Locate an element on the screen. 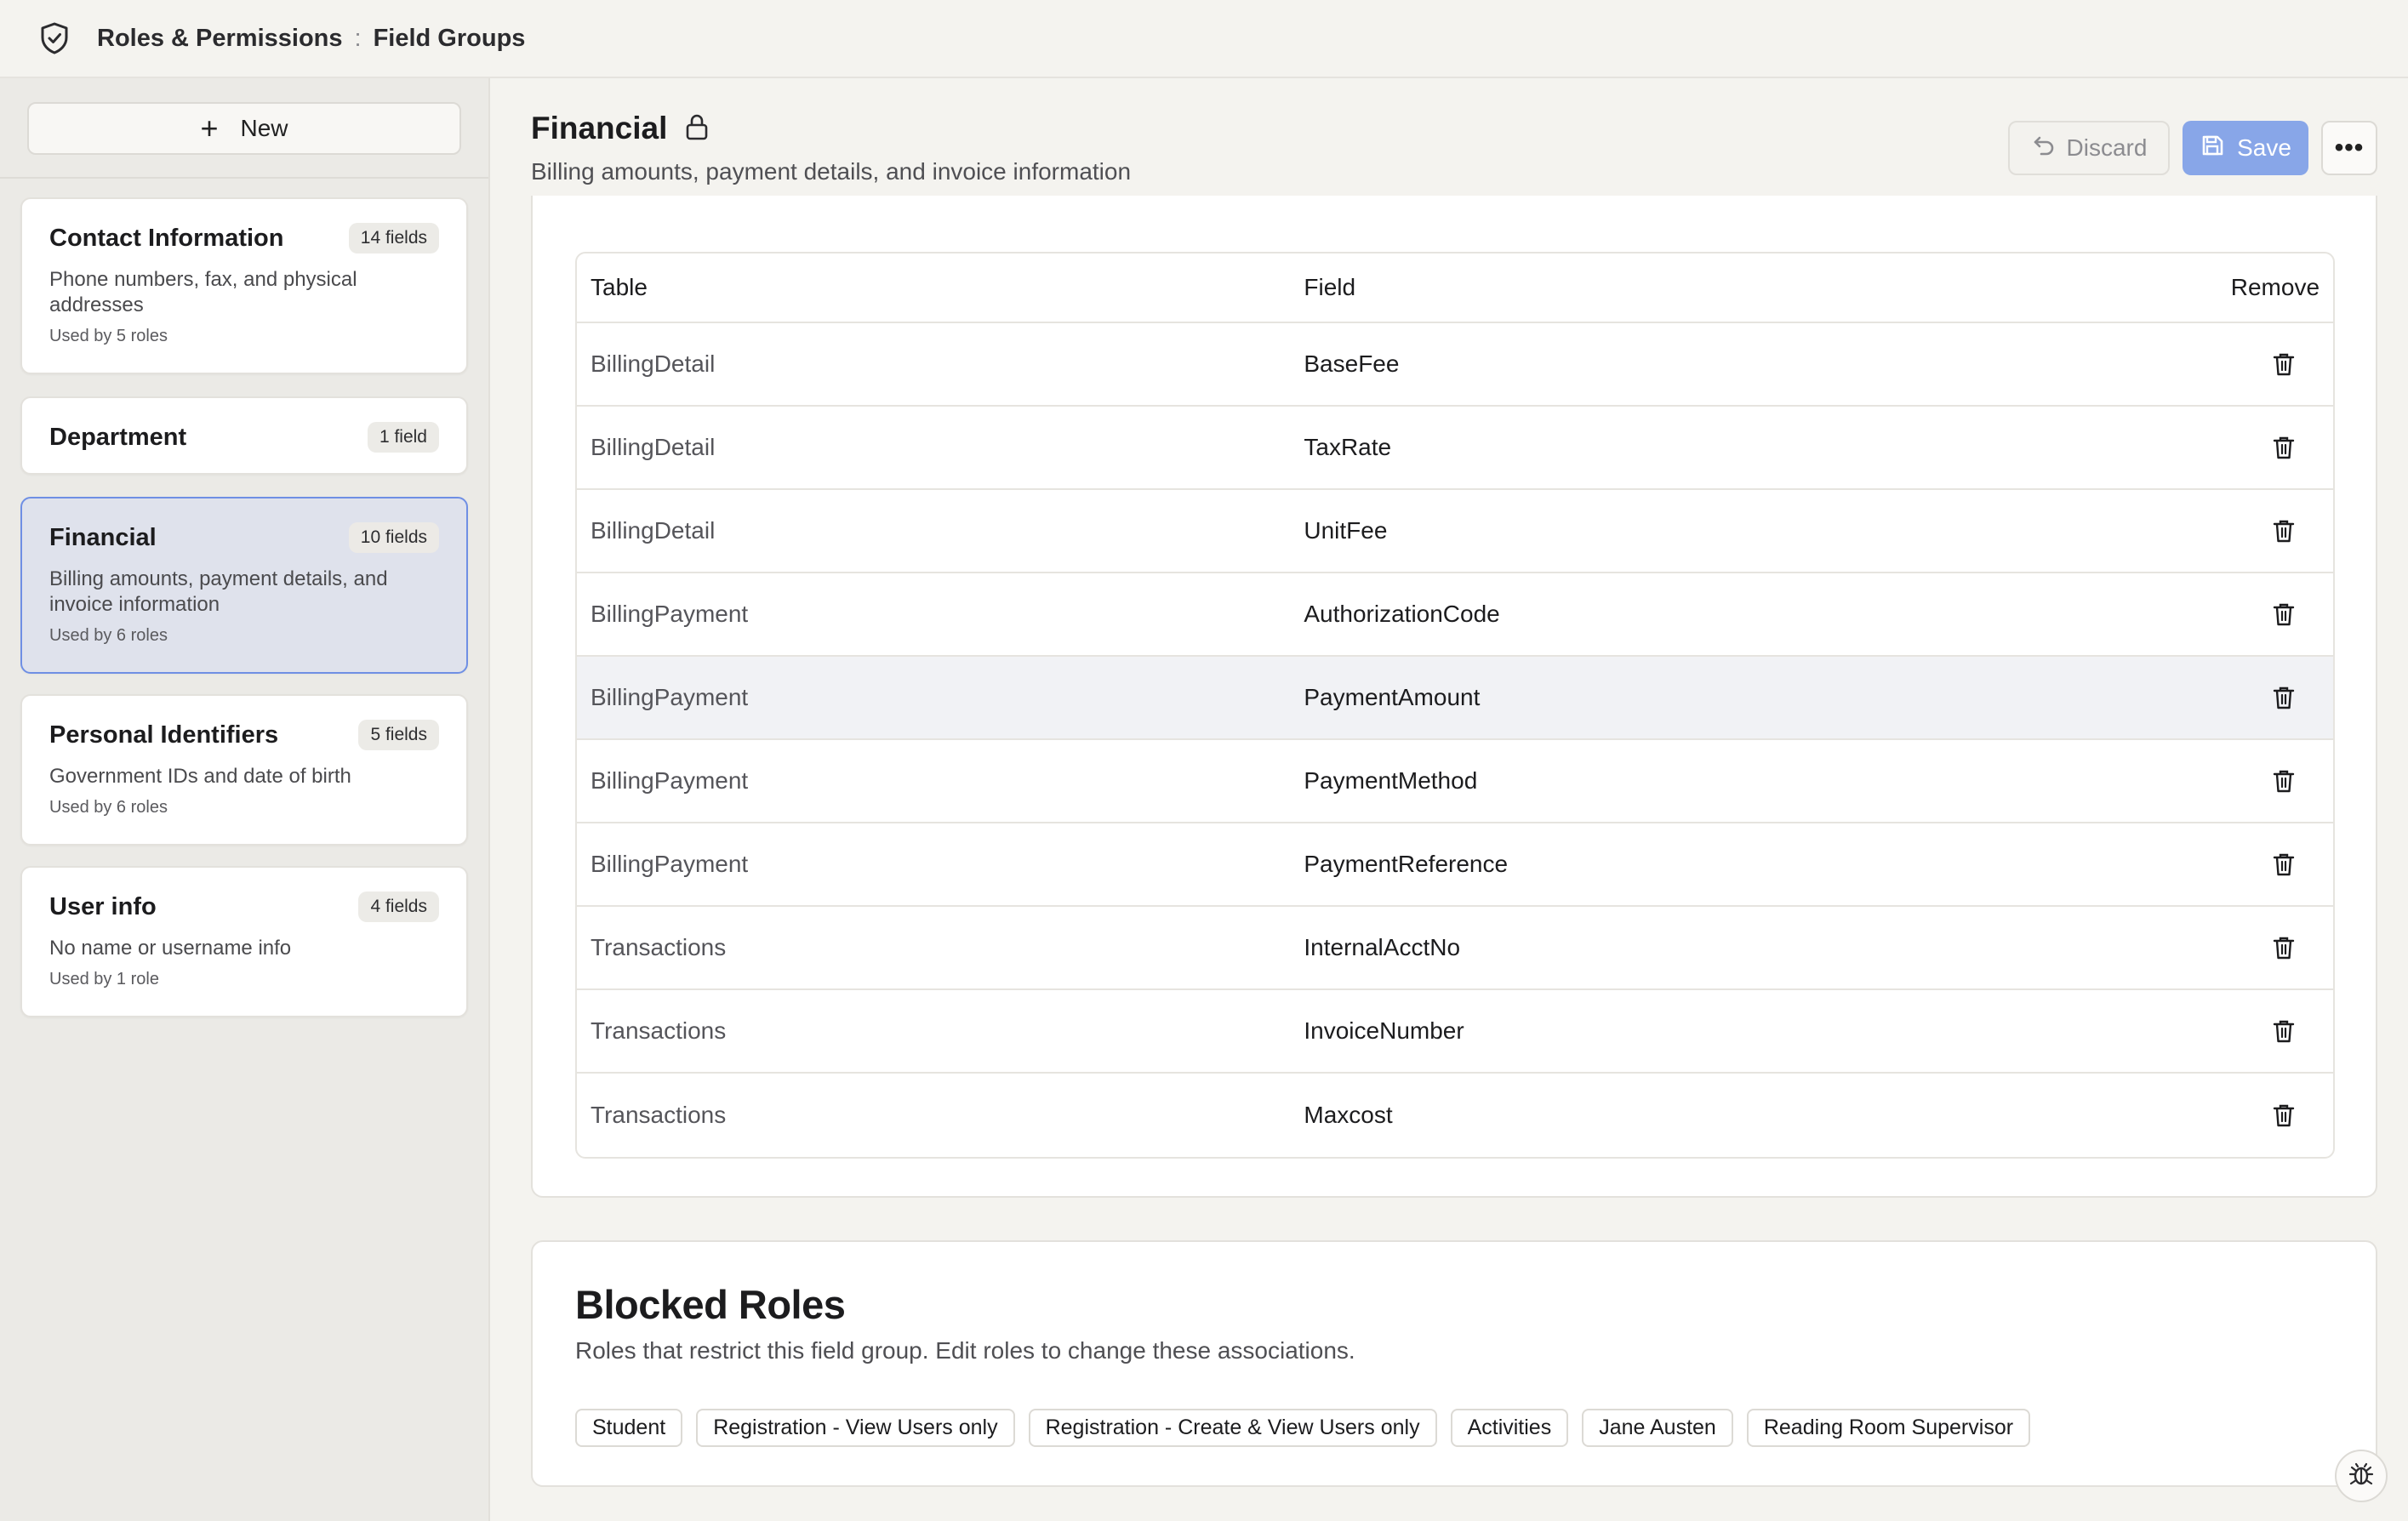  field-count-badge: 14 fields is located at coordinates (393, 238).